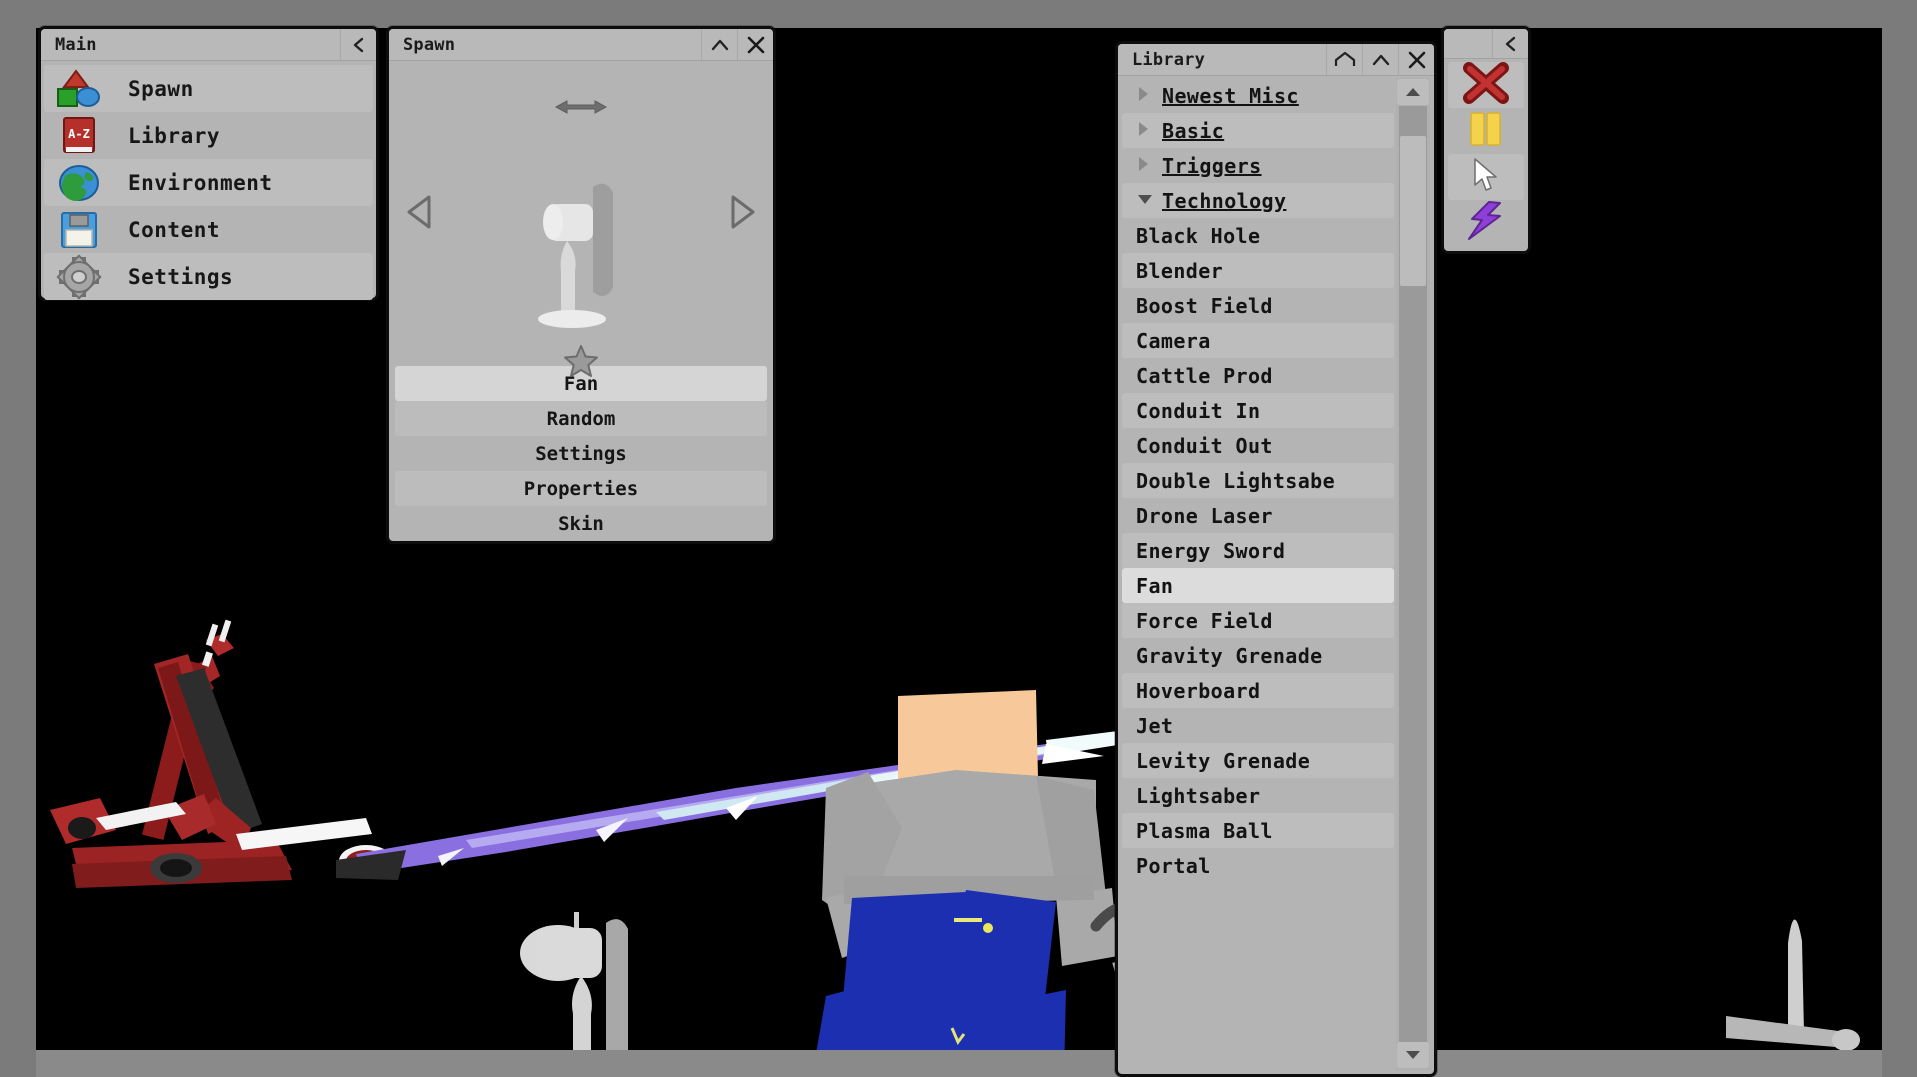  I want to click on library-window-title: Library, so click(1169, 59).